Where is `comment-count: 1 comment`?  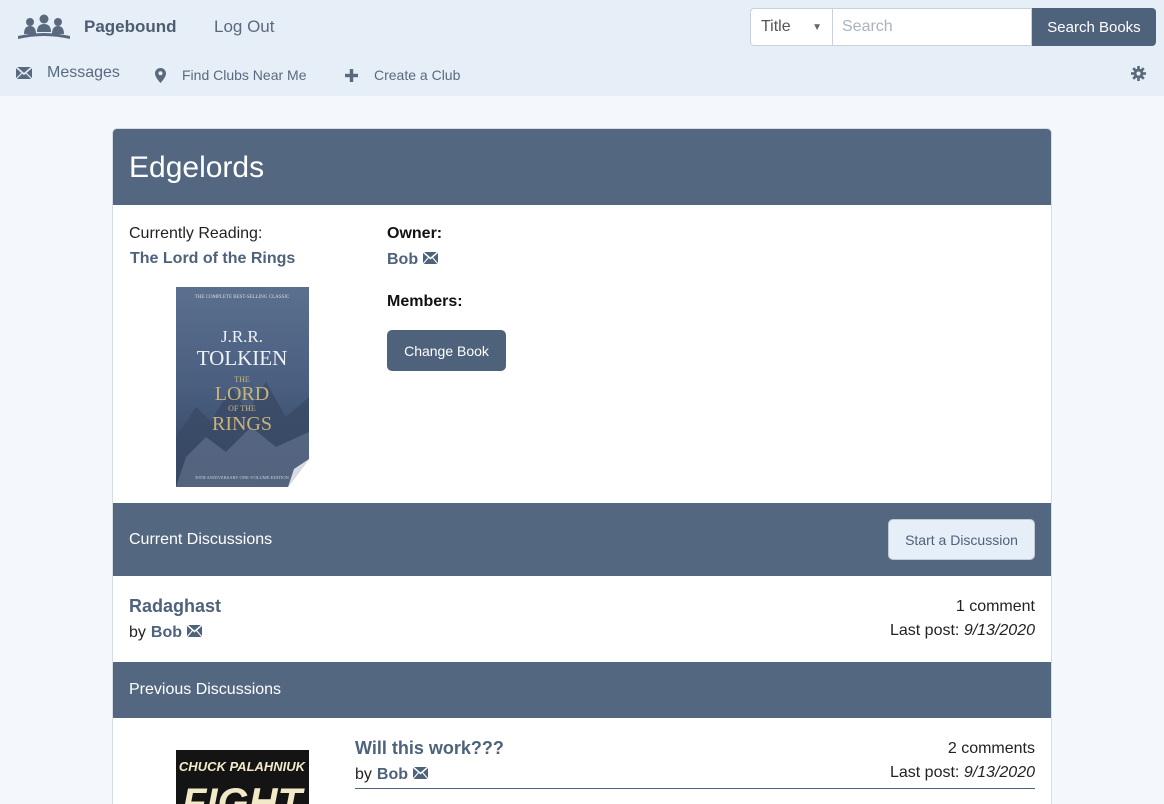
comment-count: 1 comment is located at coordinates (995, 606).